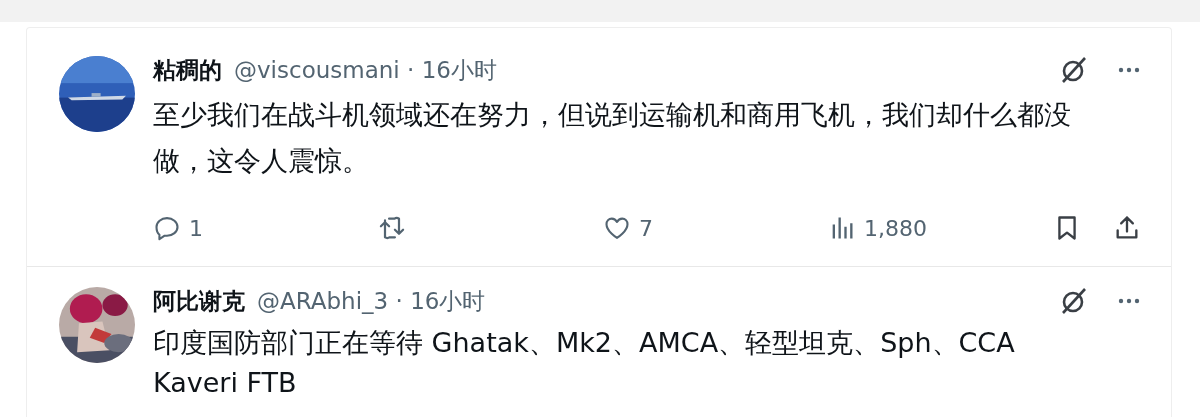 This screenshot has width=1200, height=417. Describe the element at coordinates (199, 301) in the screenshot. I see `user-name: 阿比谢克` at that location.